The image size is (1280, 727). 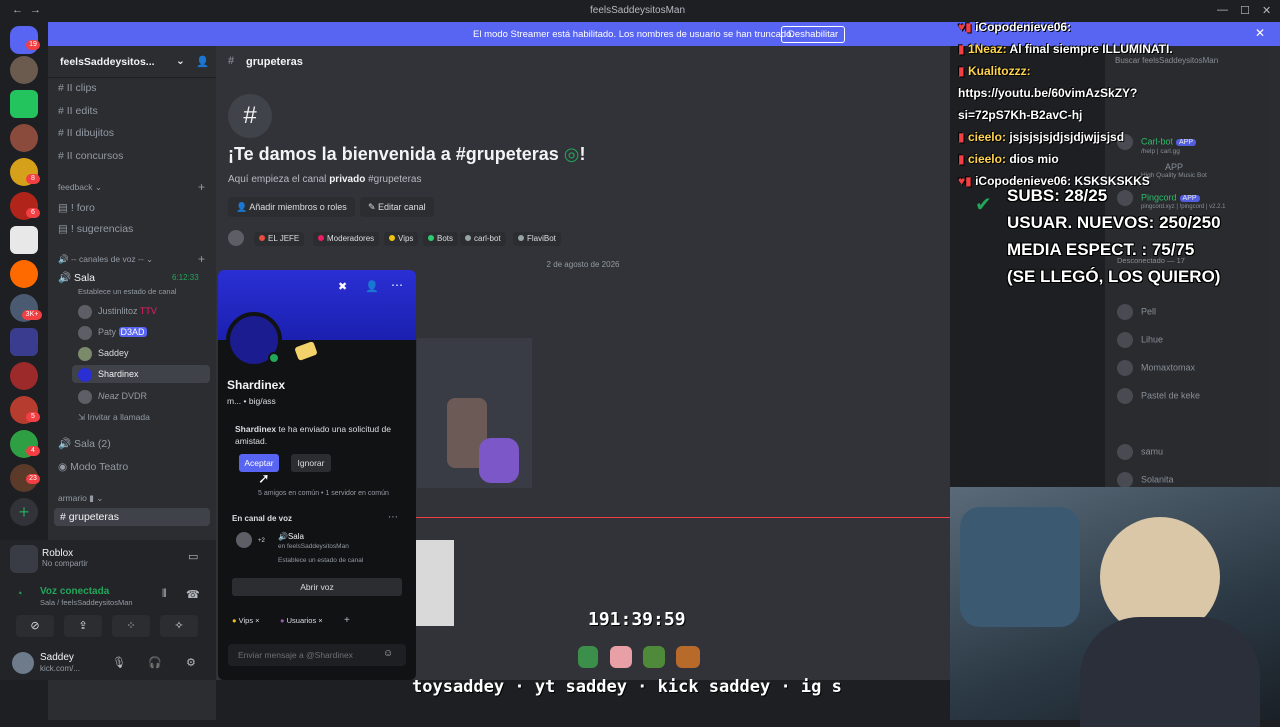 I want to click on disconnect-icon: ☎, so click(x=193, y=594).